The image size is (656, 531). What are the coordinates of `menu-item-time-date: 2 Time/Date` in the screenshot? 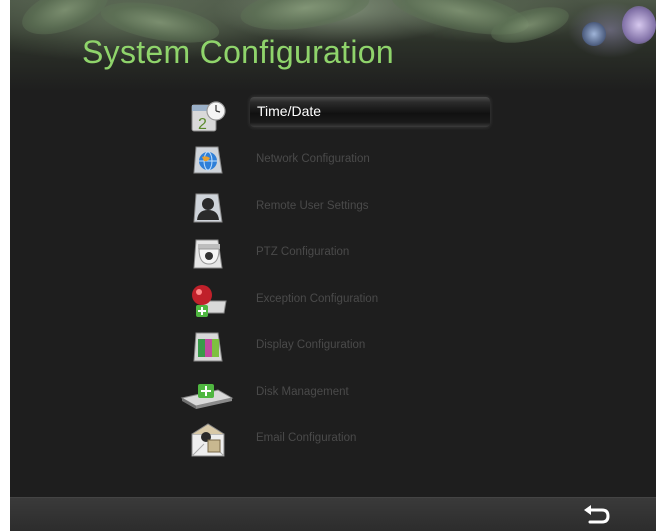 It's located at (335, 117).